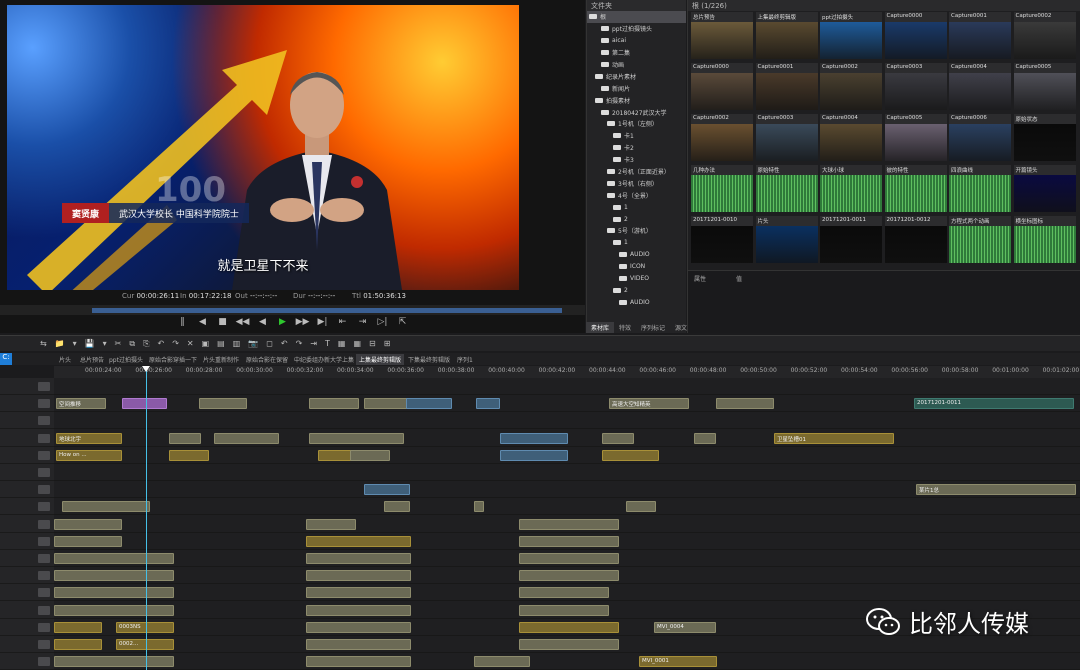  I want to click on timeline-tool-13: ▥, so click(237, 343).